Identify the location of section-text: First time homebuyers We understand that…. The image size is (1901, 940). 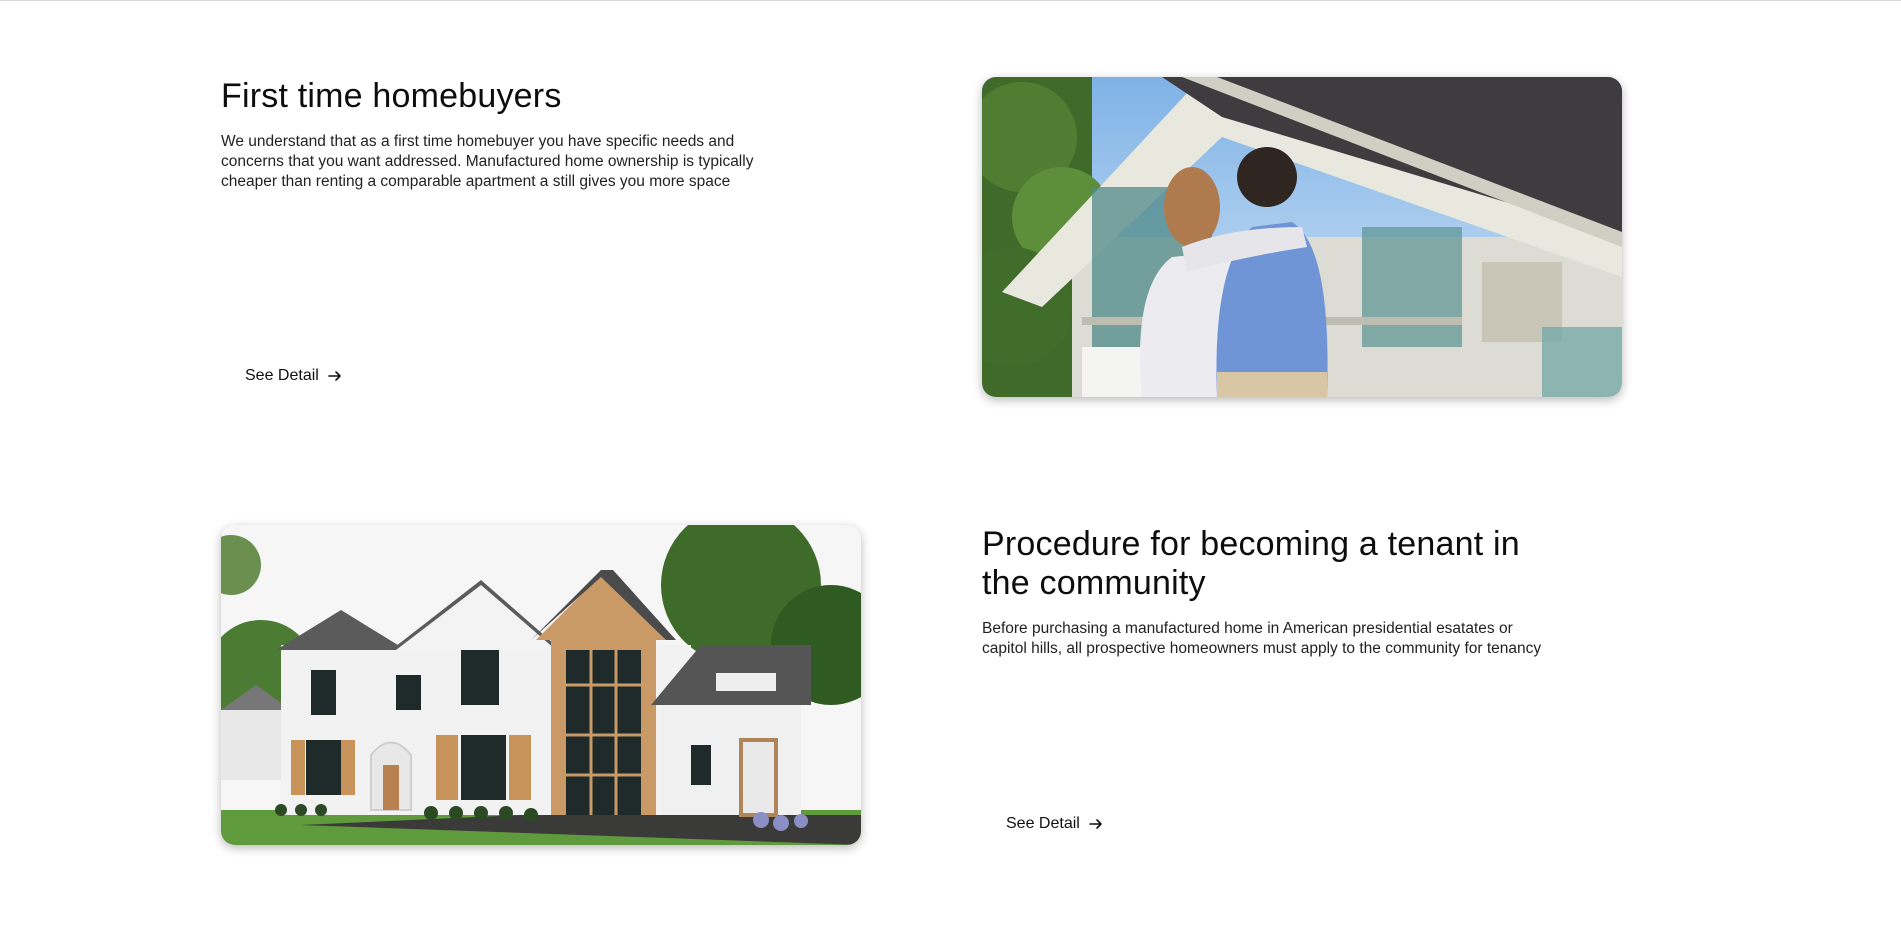
(506, 134).